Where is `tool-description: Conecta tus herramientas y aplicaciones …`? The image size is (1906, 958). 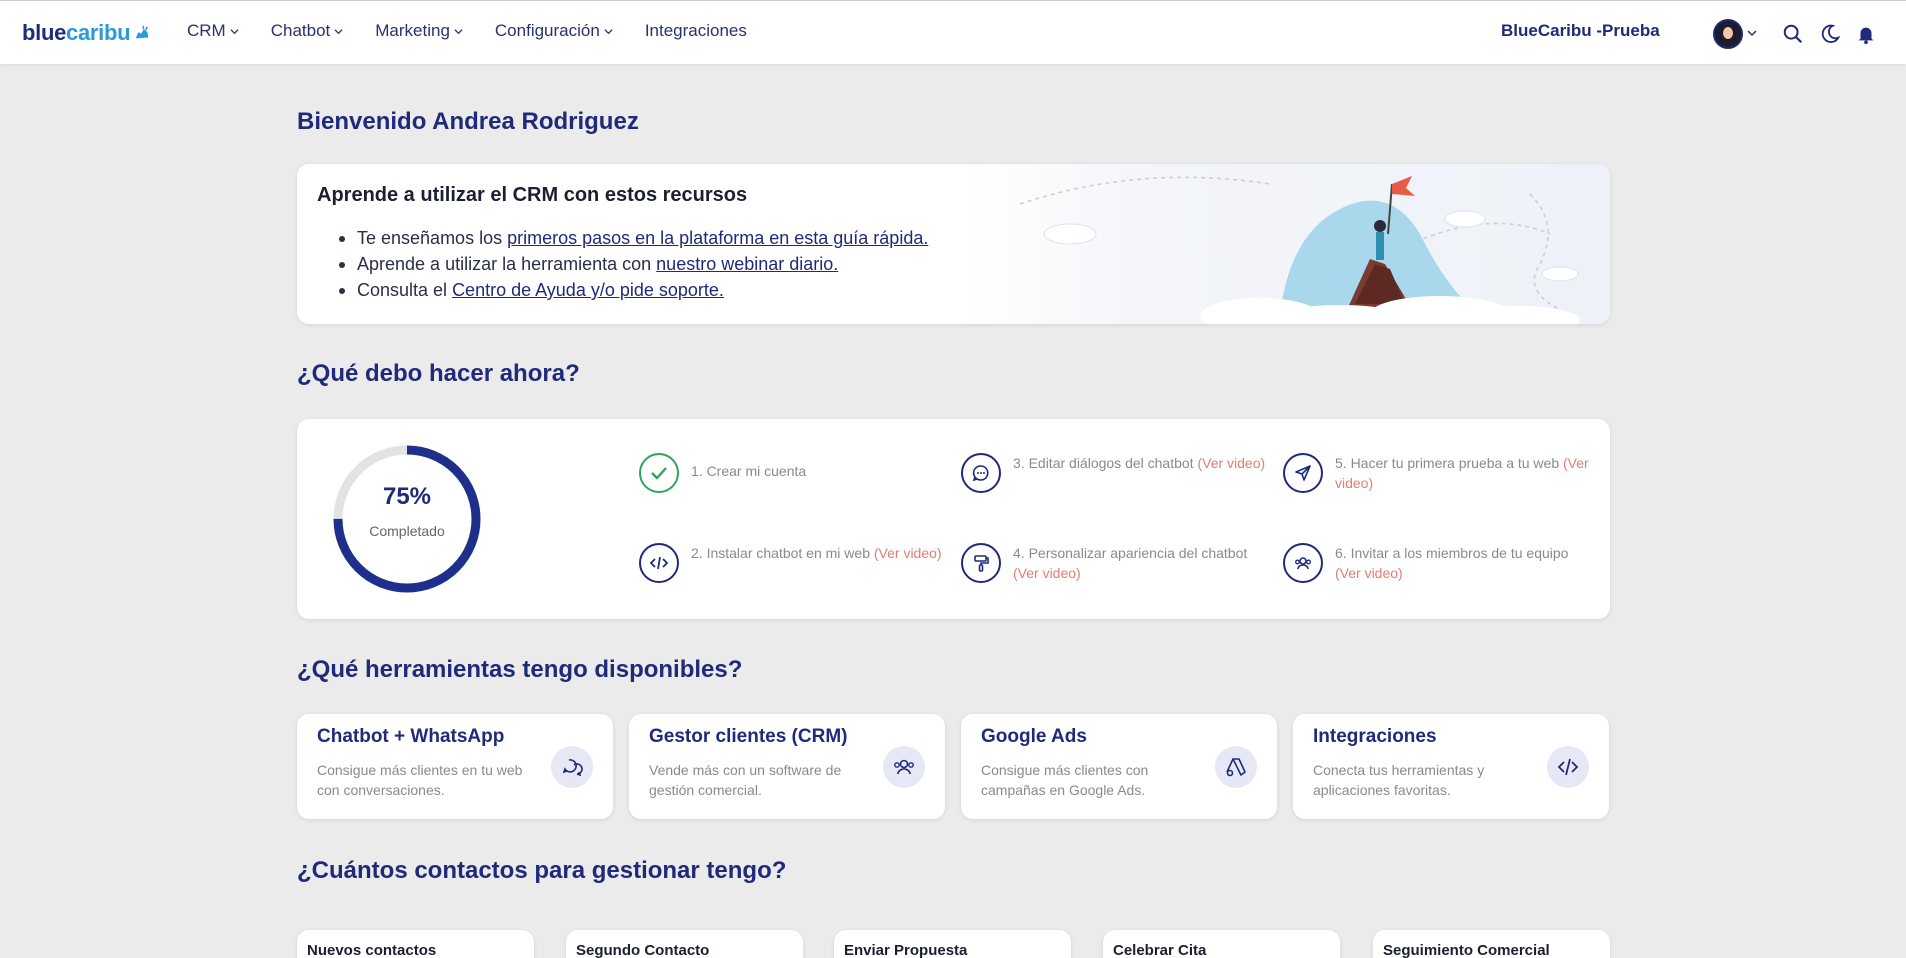
tool-description: Conecta tus herramientas y aplicaciones … is located at coordinates (1399, 780).